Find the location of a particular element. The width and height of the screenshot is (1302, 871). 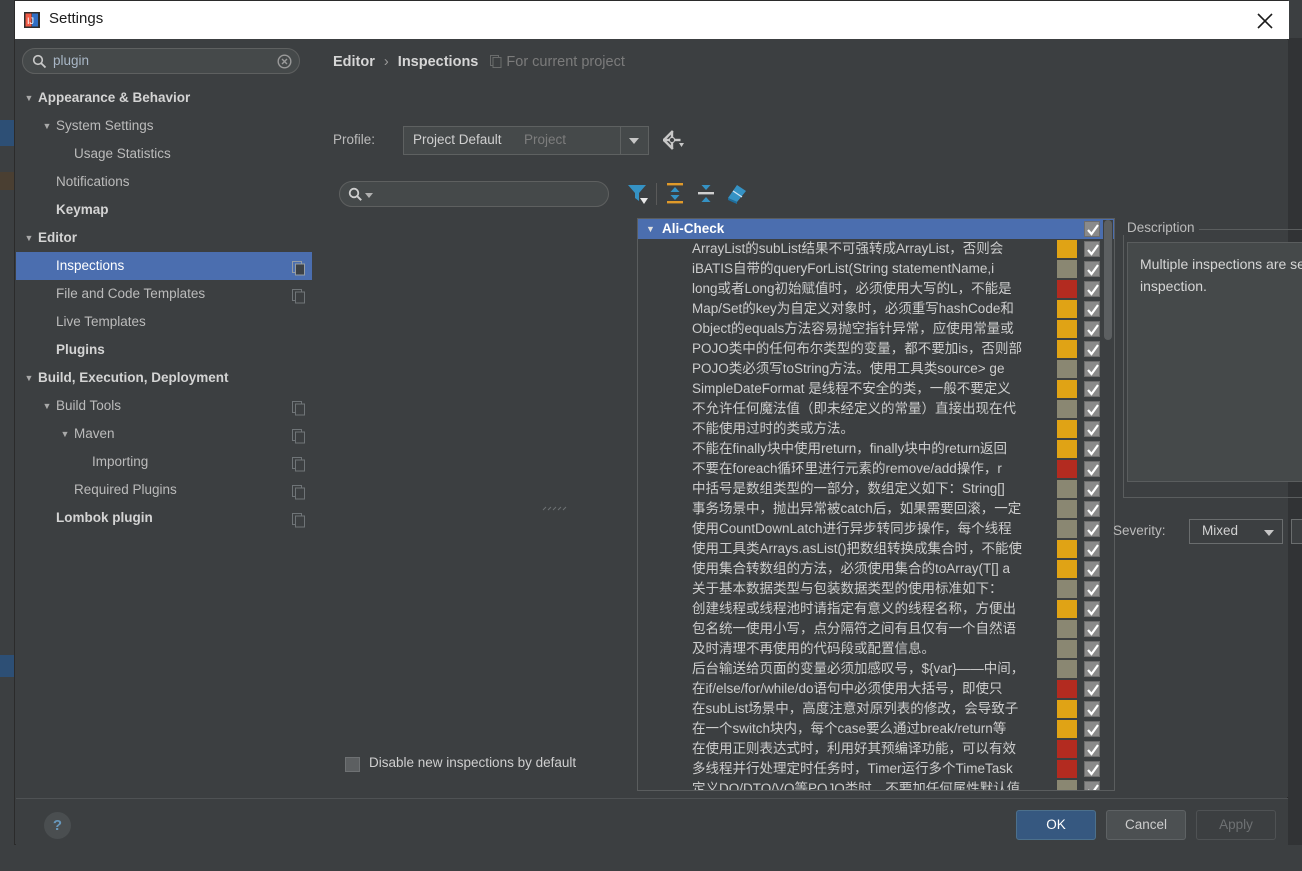

inspection-row: 定义DO/DTO/VO等POJO类时，不要加任何属性默认值 is located at coordinates (876, 784).